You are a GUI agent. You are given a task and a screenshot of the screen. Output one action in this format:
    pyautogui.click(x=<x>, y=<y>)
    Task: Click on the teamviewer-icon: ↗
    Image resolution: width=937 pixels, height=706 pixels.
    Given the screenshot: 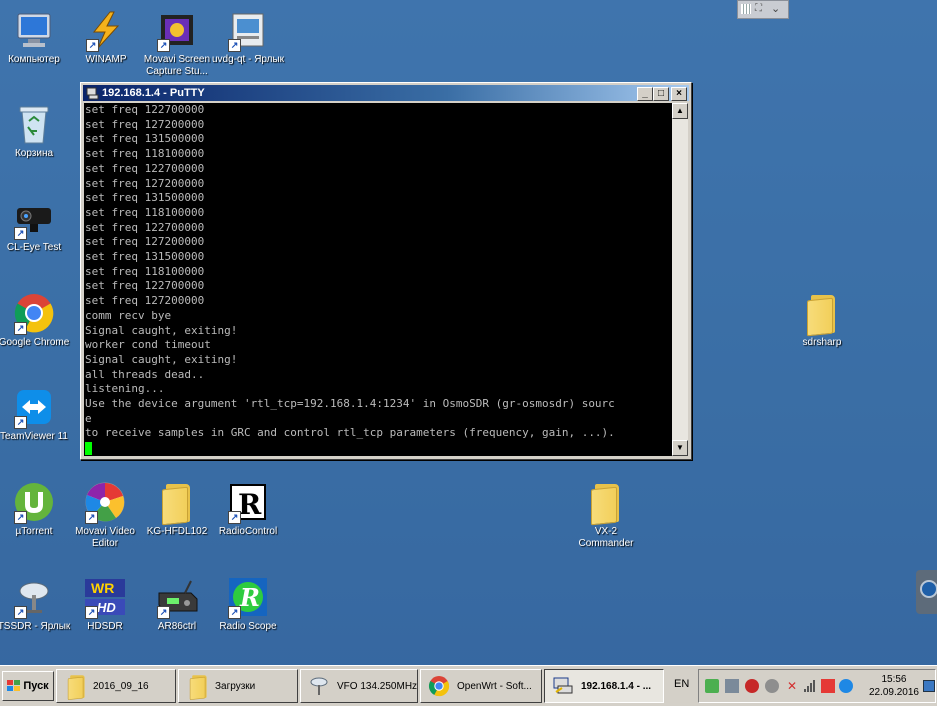 What is the action you would take?
    pyautogui.click(x=34, y=407)
    